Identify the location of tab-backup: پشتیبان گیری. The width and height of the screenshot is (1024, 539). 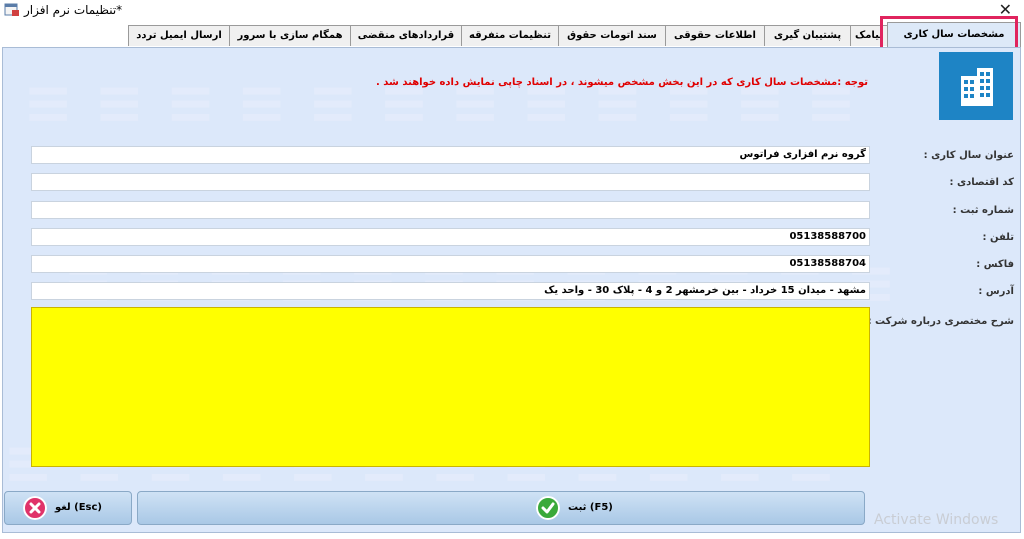
(807, 35).